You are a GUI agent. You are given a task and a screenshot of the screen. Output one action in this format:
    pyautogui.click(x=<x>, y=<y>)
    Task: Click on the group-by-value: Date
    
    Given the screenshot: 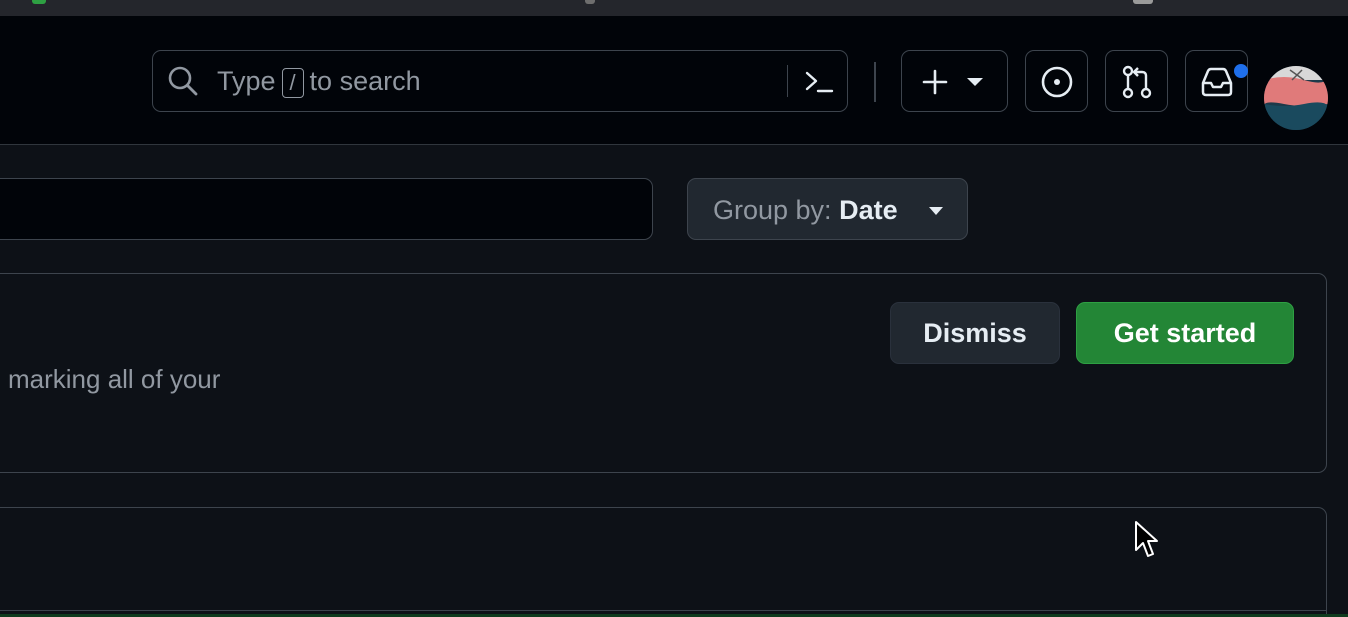 What is the action you would take?
    pyautogui.click(x=868, y=210)
    